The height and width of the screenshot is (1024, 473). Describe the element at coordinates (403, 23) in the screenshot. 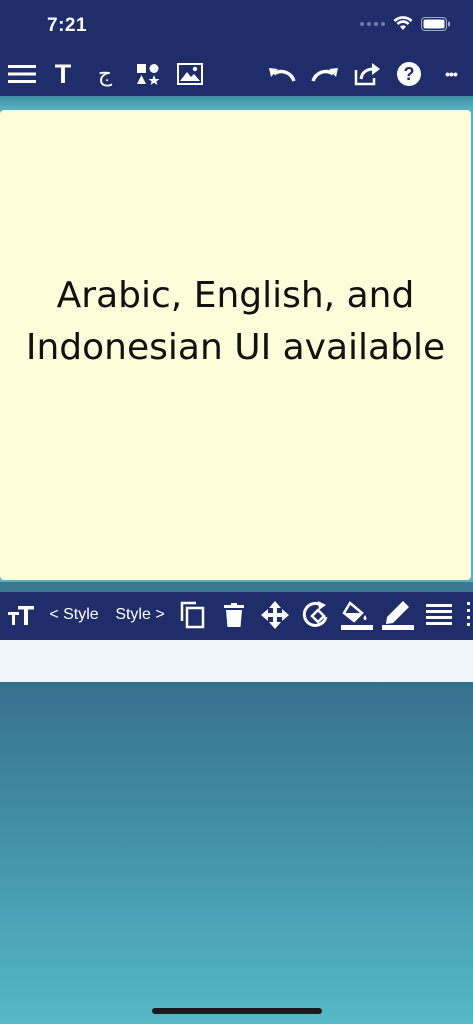

I see `wifi-icon` at that location.